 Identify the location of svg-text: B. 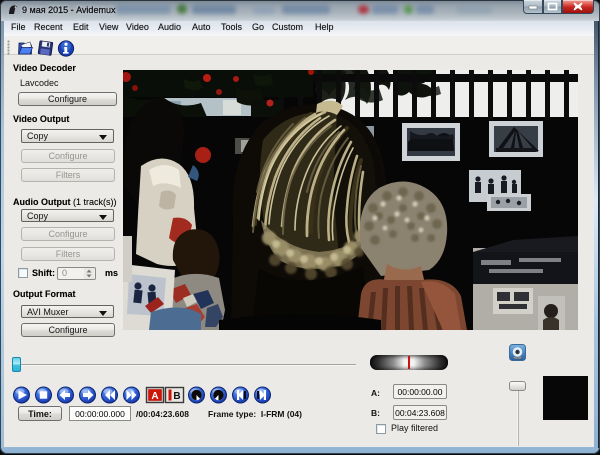
(176, 396).